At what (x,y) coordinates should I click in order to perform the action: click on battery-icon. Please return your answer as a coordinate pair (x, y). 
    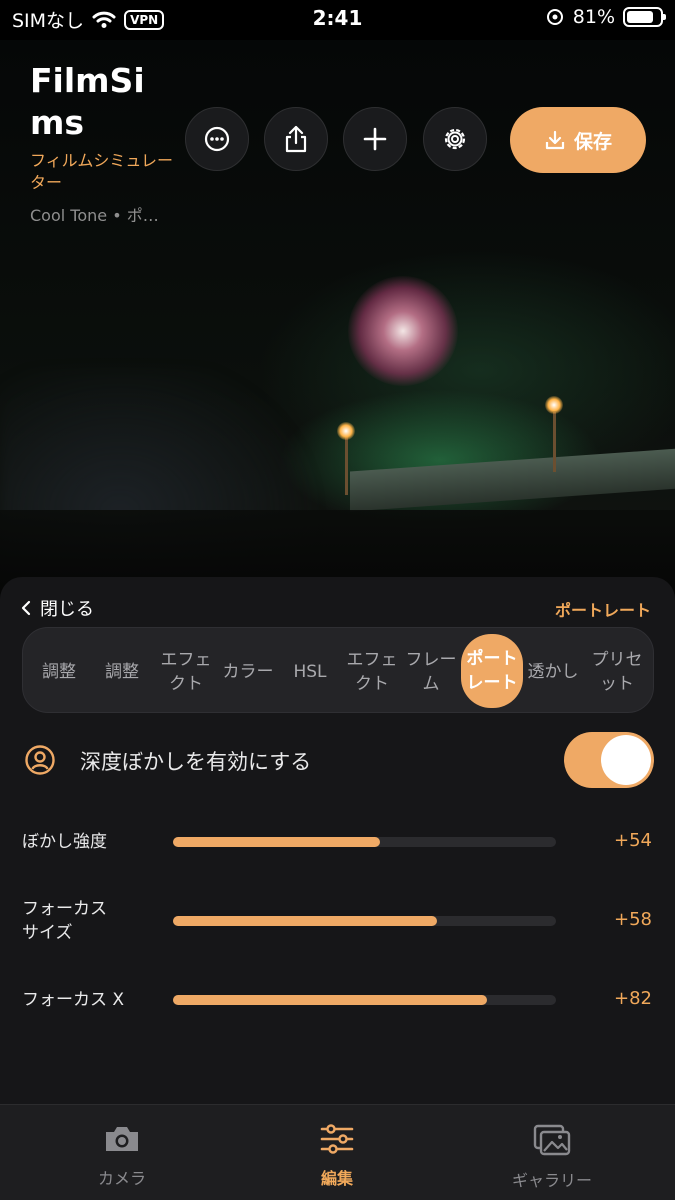
    Looking at the image, I should click on (644, 17).